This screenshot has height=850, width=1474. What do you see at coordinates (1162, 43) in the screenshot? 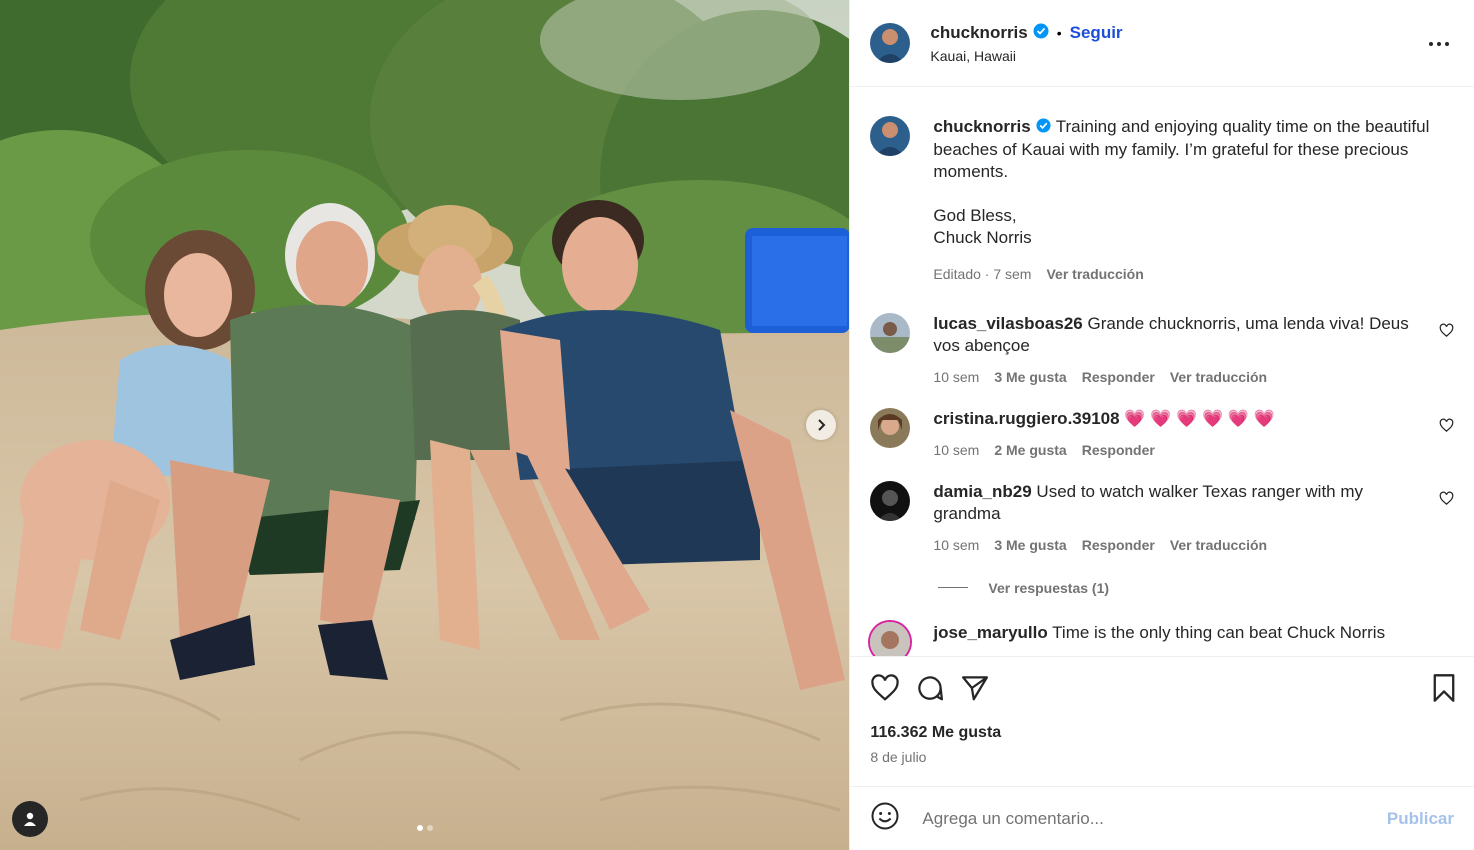
I see `post-header: chucknorris • Seguir Kauai, Hawaii` at bounding box center [1162, 43].